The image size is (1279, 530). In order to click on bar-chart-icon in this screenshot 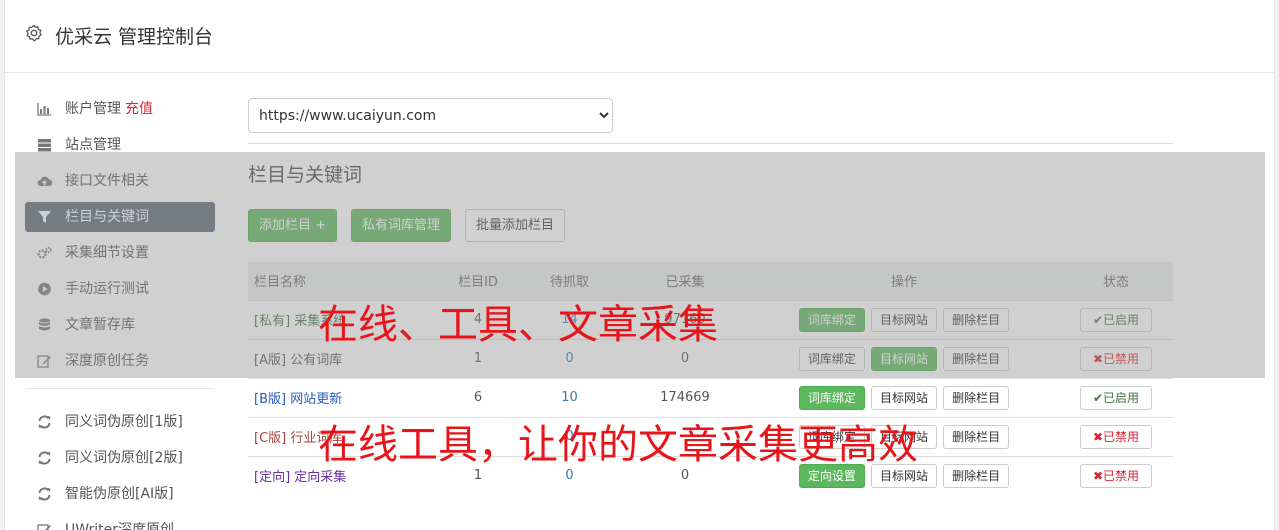, I will do `click(44, 109)`.